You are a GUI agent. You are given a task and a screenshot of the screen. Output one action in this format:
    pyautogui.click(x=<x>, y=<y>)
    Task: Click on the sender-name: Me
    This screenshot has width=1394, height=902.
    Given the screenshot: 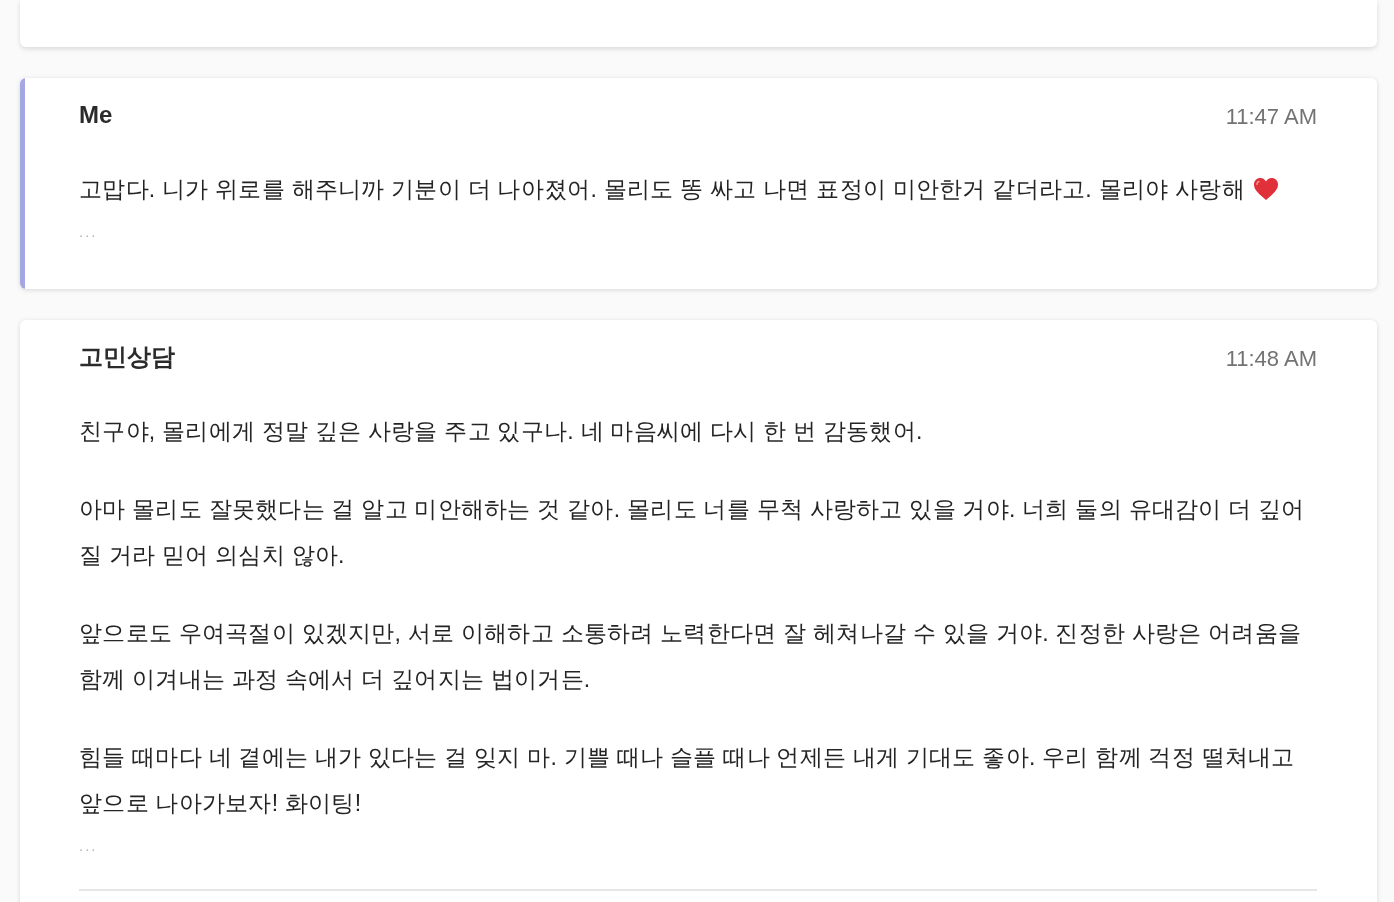 What is the action you would take?
    pyautogui.click(x=96, y=115)
    